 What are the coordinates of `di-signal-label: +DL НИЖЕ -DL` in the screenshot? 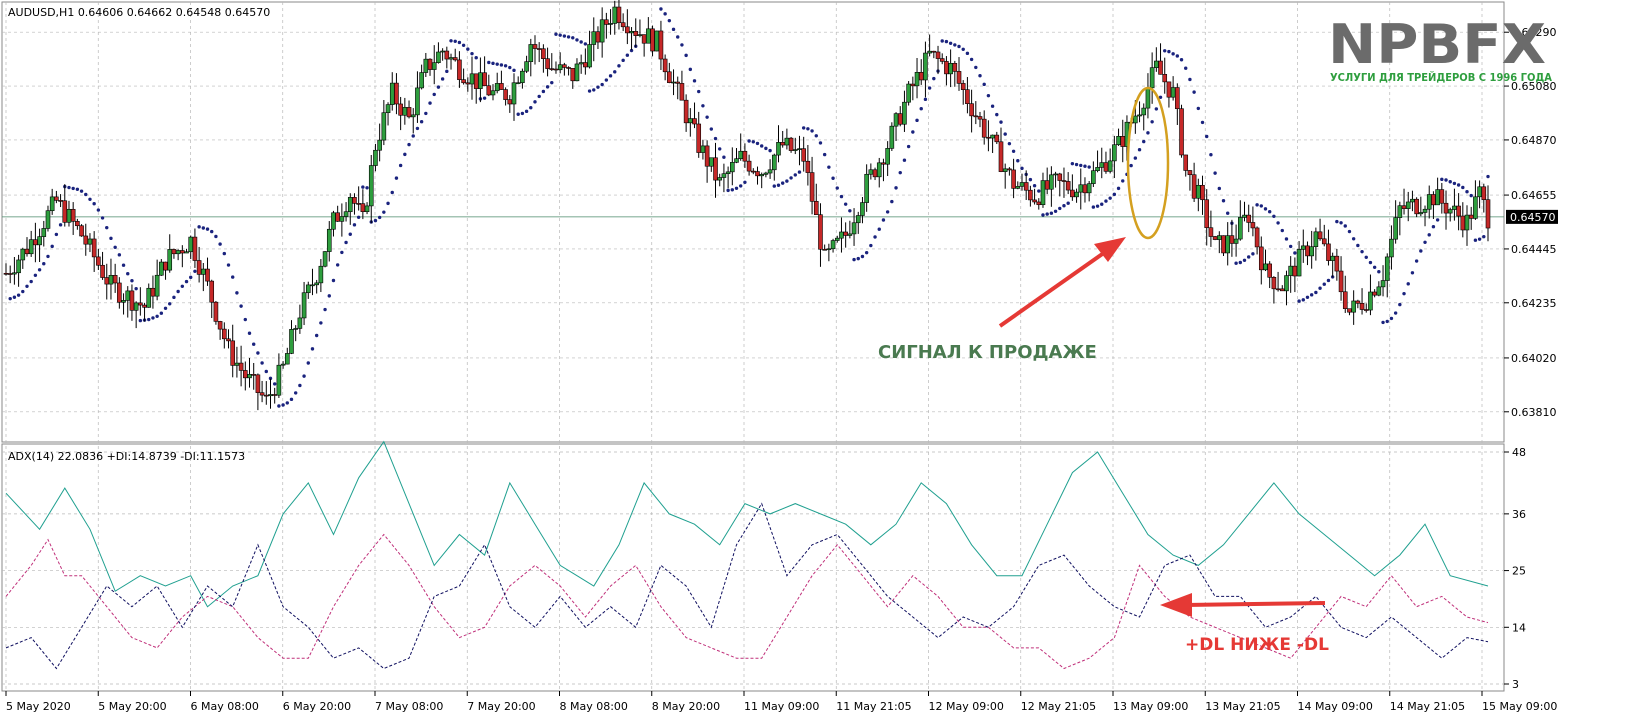 It's located at (1257, 645).